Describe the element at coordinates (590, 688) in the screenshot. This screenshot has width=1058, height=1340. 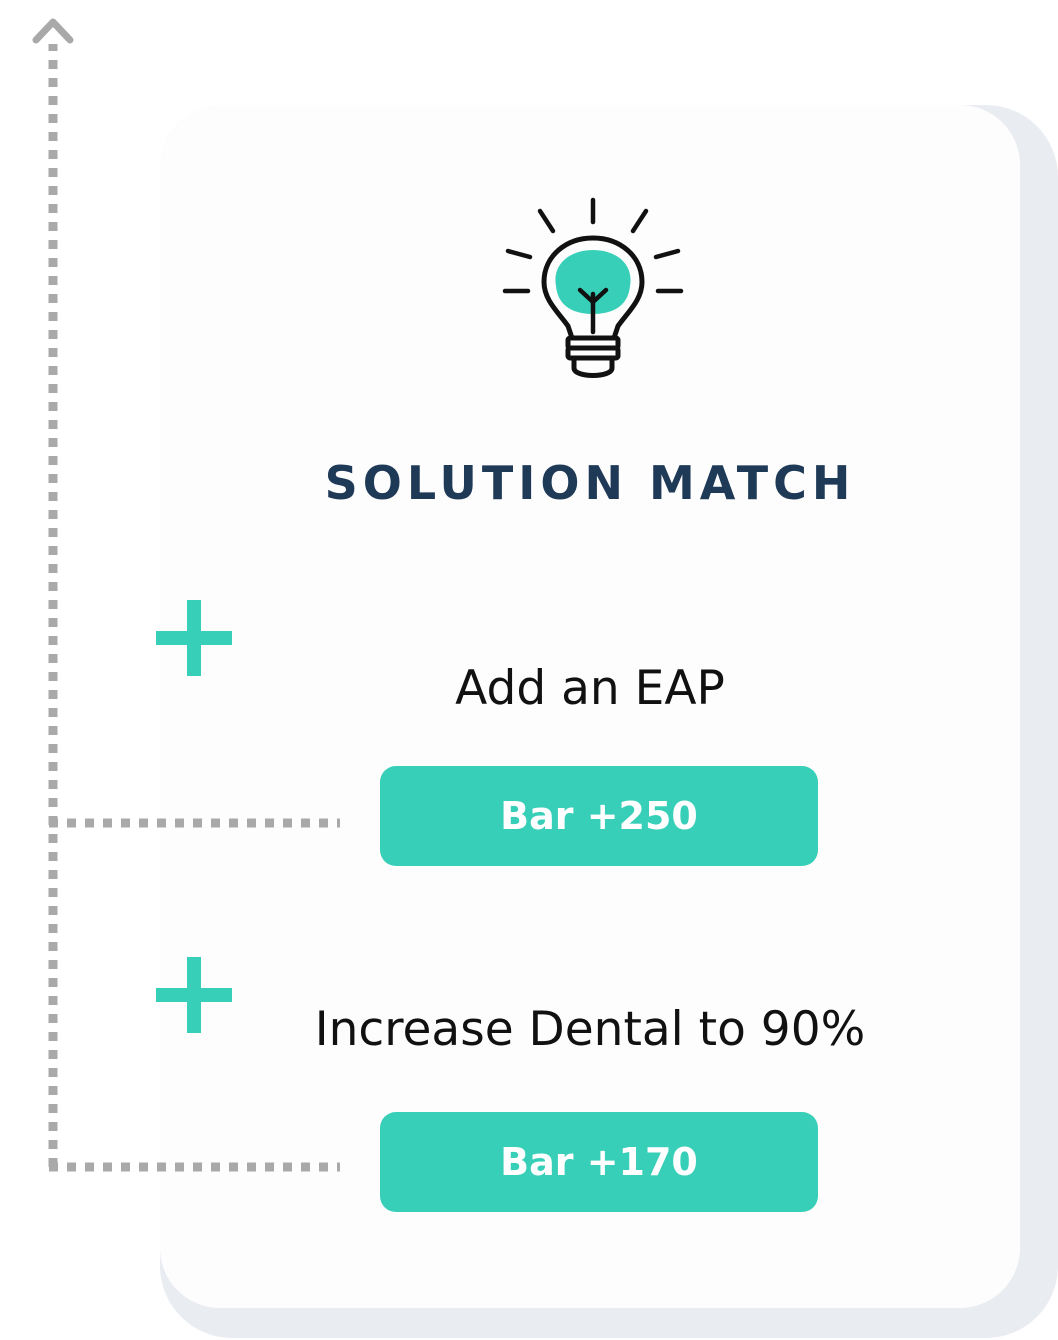
I see `item-label-add-eap: Add an EAP` at that location.